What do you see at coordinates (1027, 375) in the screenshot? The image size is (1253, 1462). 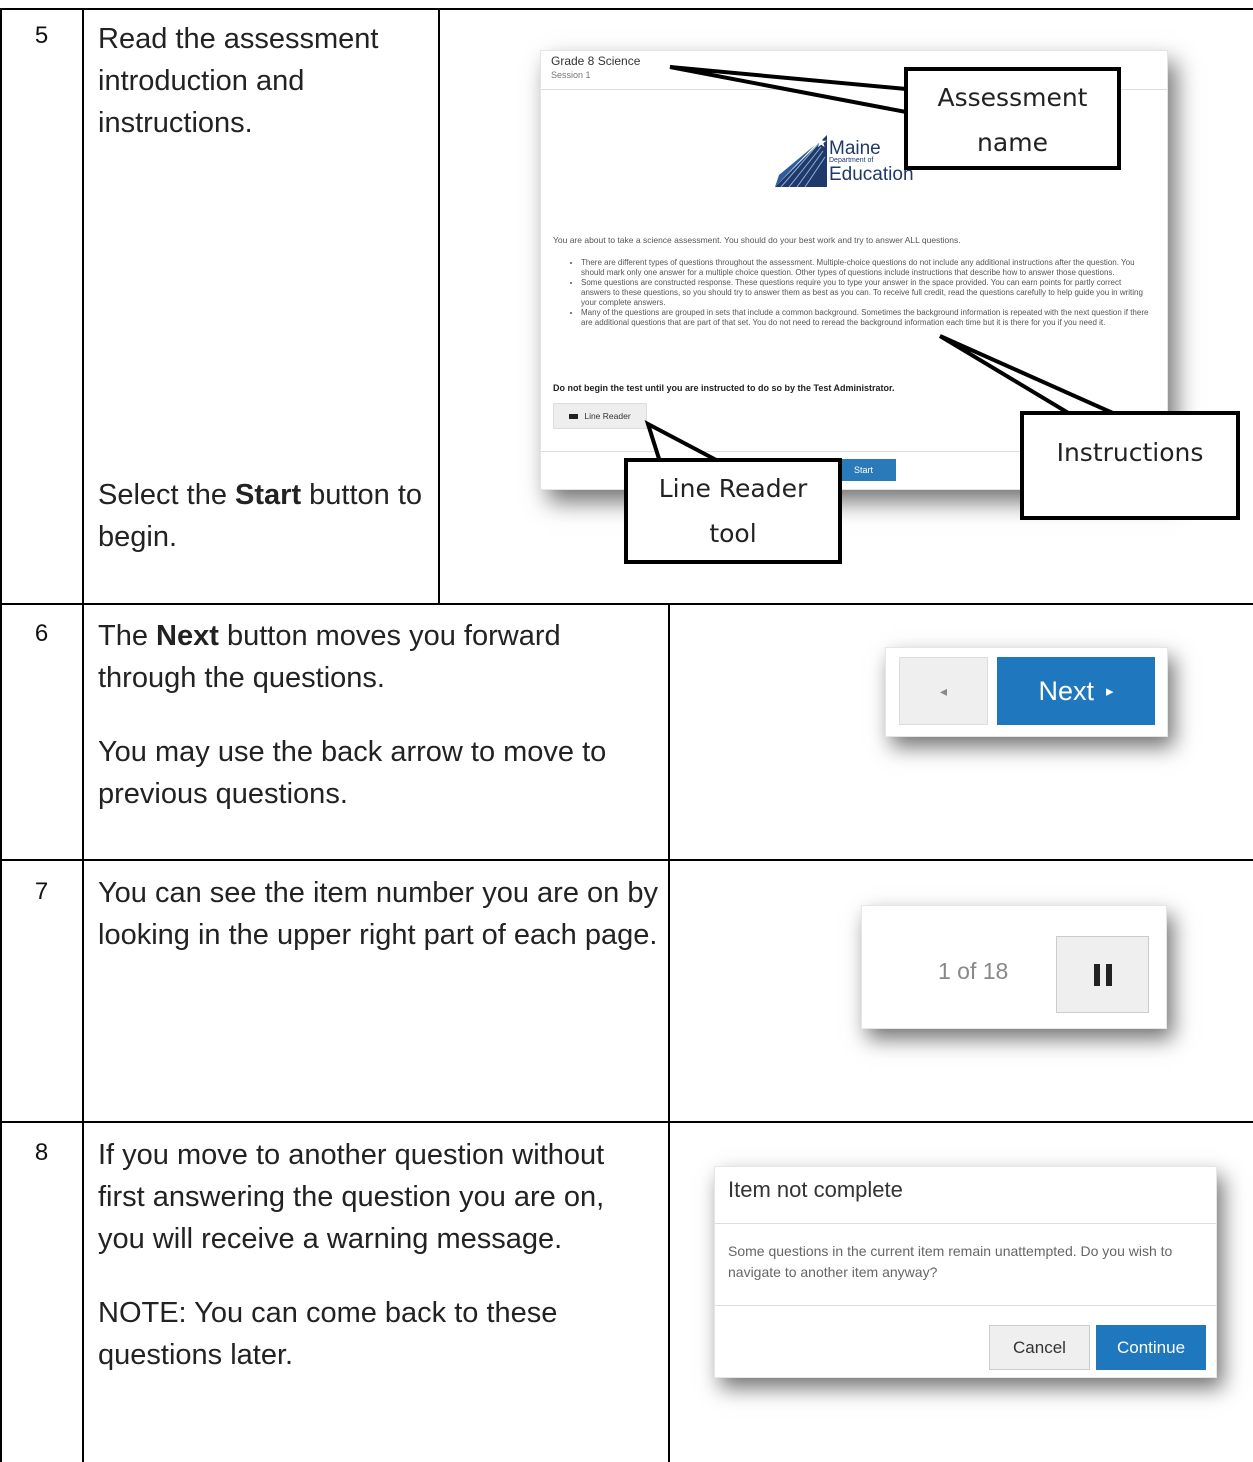 I see `instructions-pointer` at bounding box center [1027, 375].